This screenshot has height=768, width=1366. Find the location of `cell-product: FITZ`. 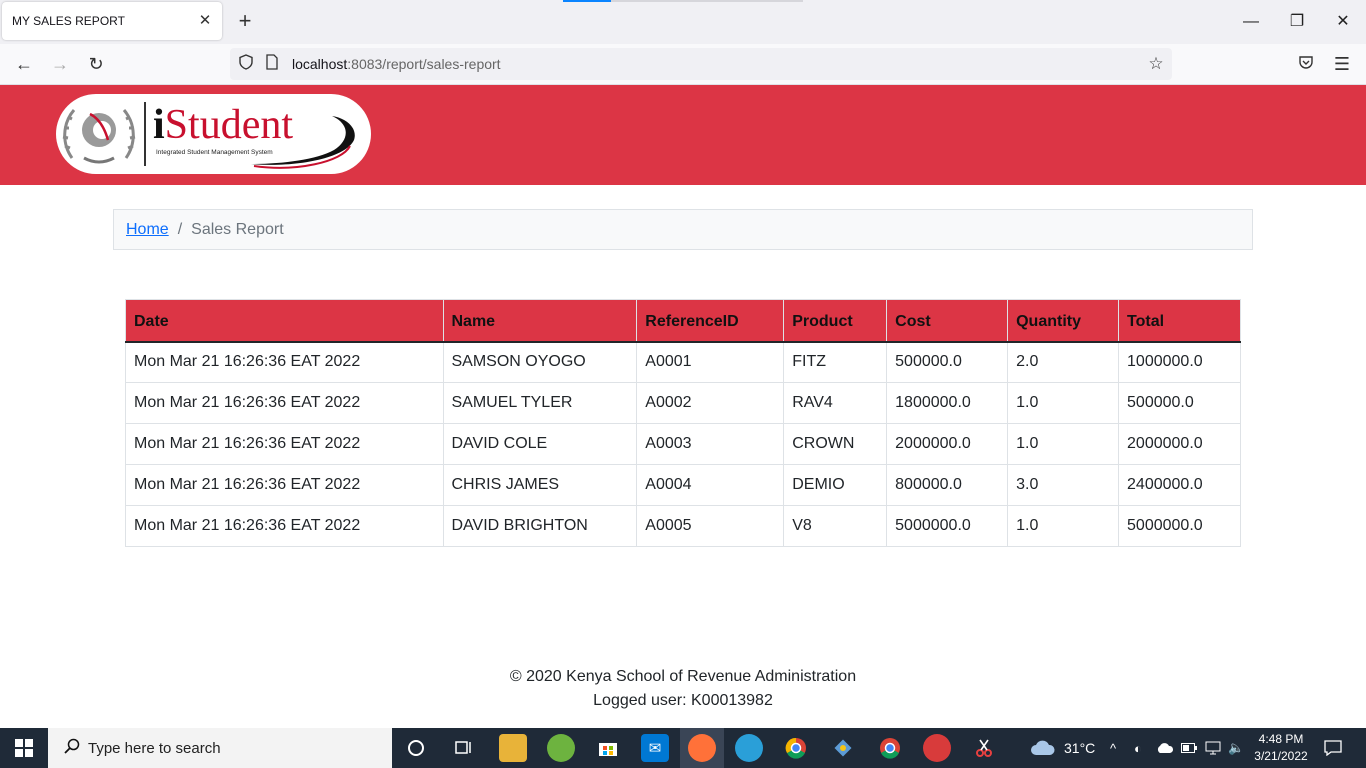

cell-product: FITZ is located at coordinates (835, 362).